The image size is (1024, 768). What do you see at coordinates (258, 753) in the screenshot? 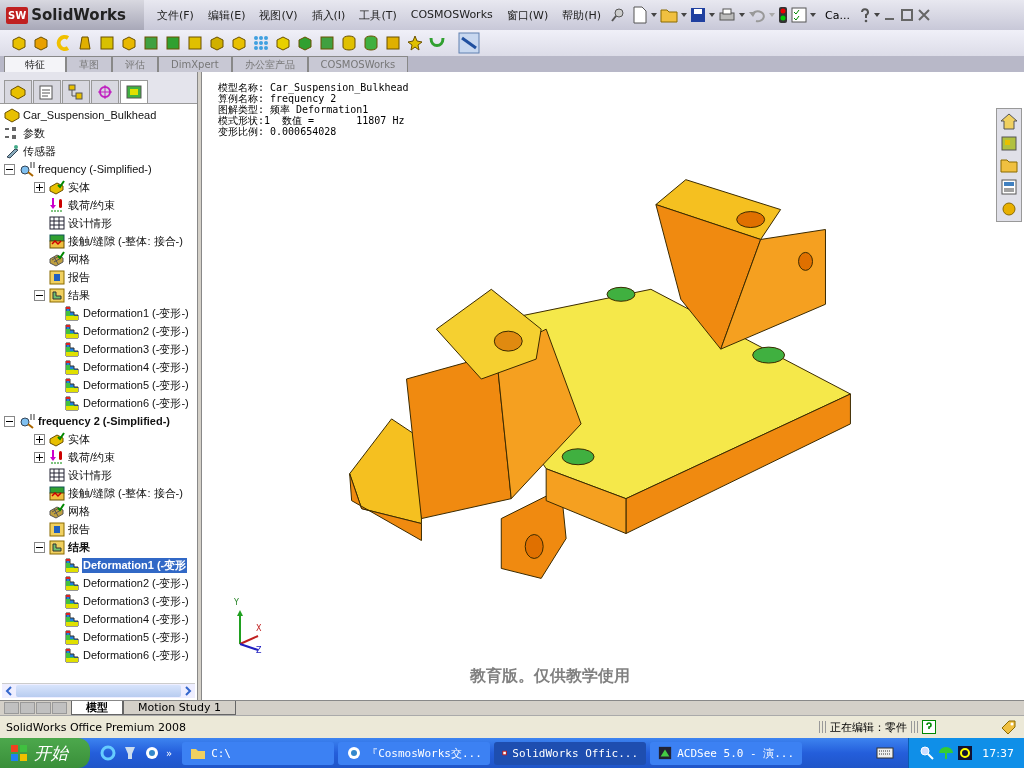
I see `taskbar-button: C:\` at bounding box center [258, 753].